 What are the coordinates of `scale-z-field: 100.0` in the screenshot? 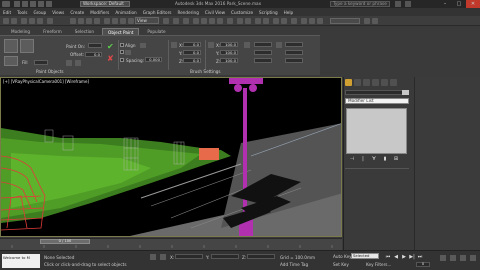 It's located at (229, 60).